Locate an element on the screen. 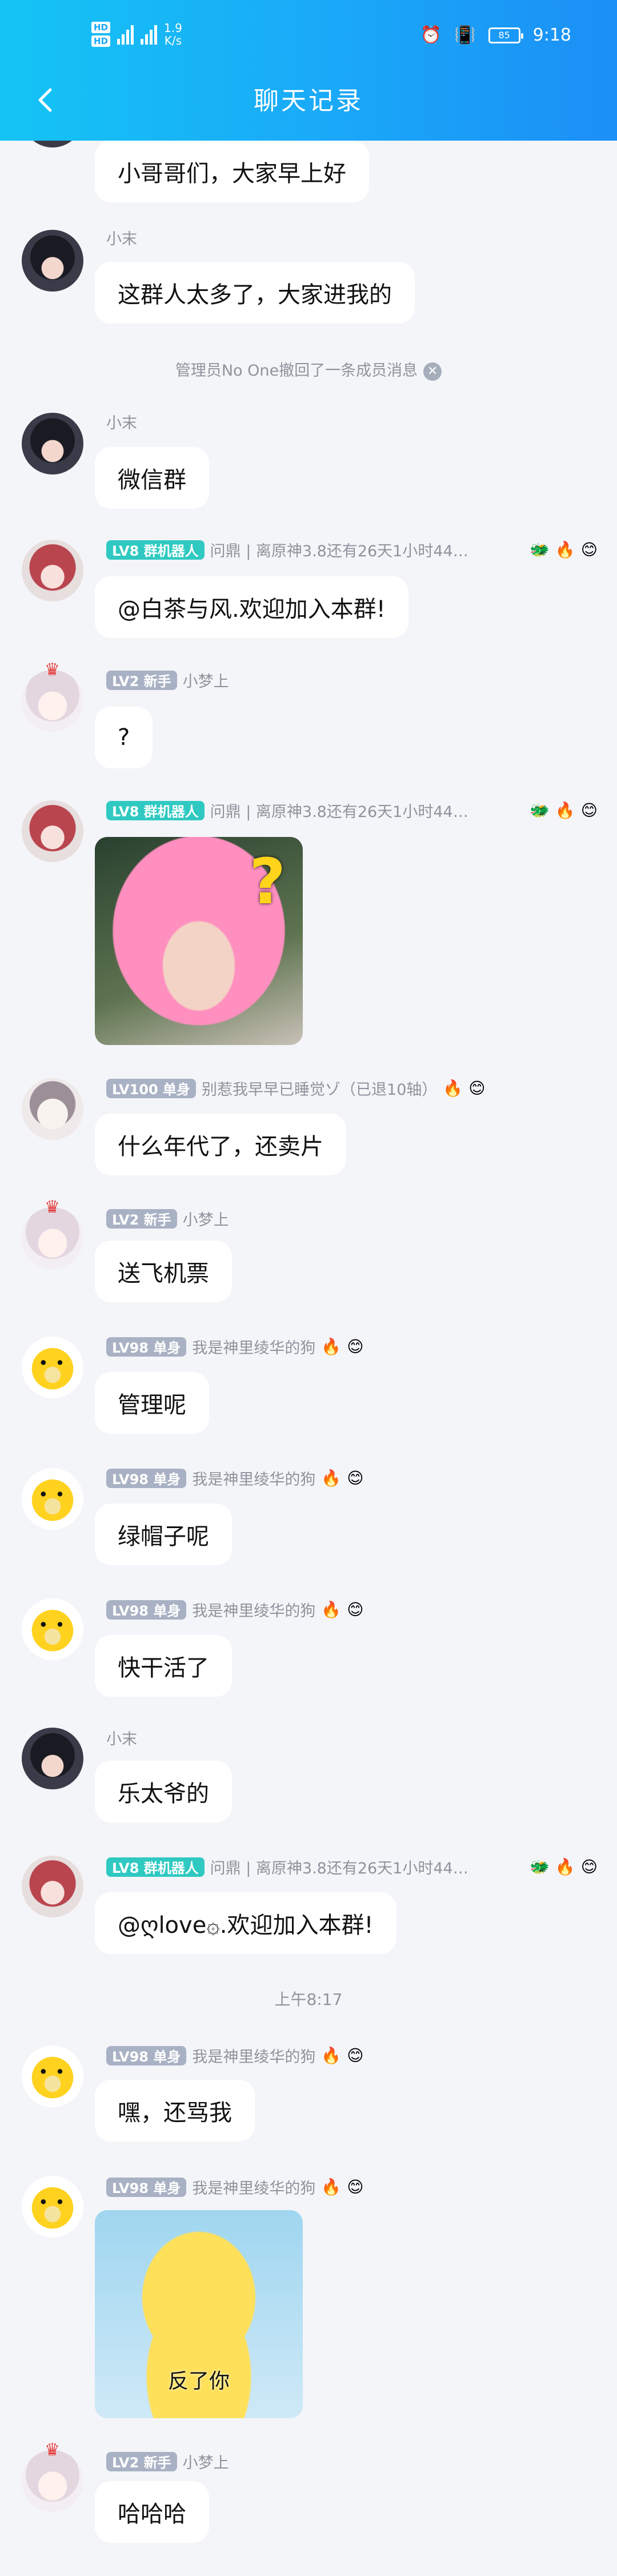 The width and height of the screenshot is (617, 2576). network-speed: 1.9 K/s is located at coordinates (173, 34).